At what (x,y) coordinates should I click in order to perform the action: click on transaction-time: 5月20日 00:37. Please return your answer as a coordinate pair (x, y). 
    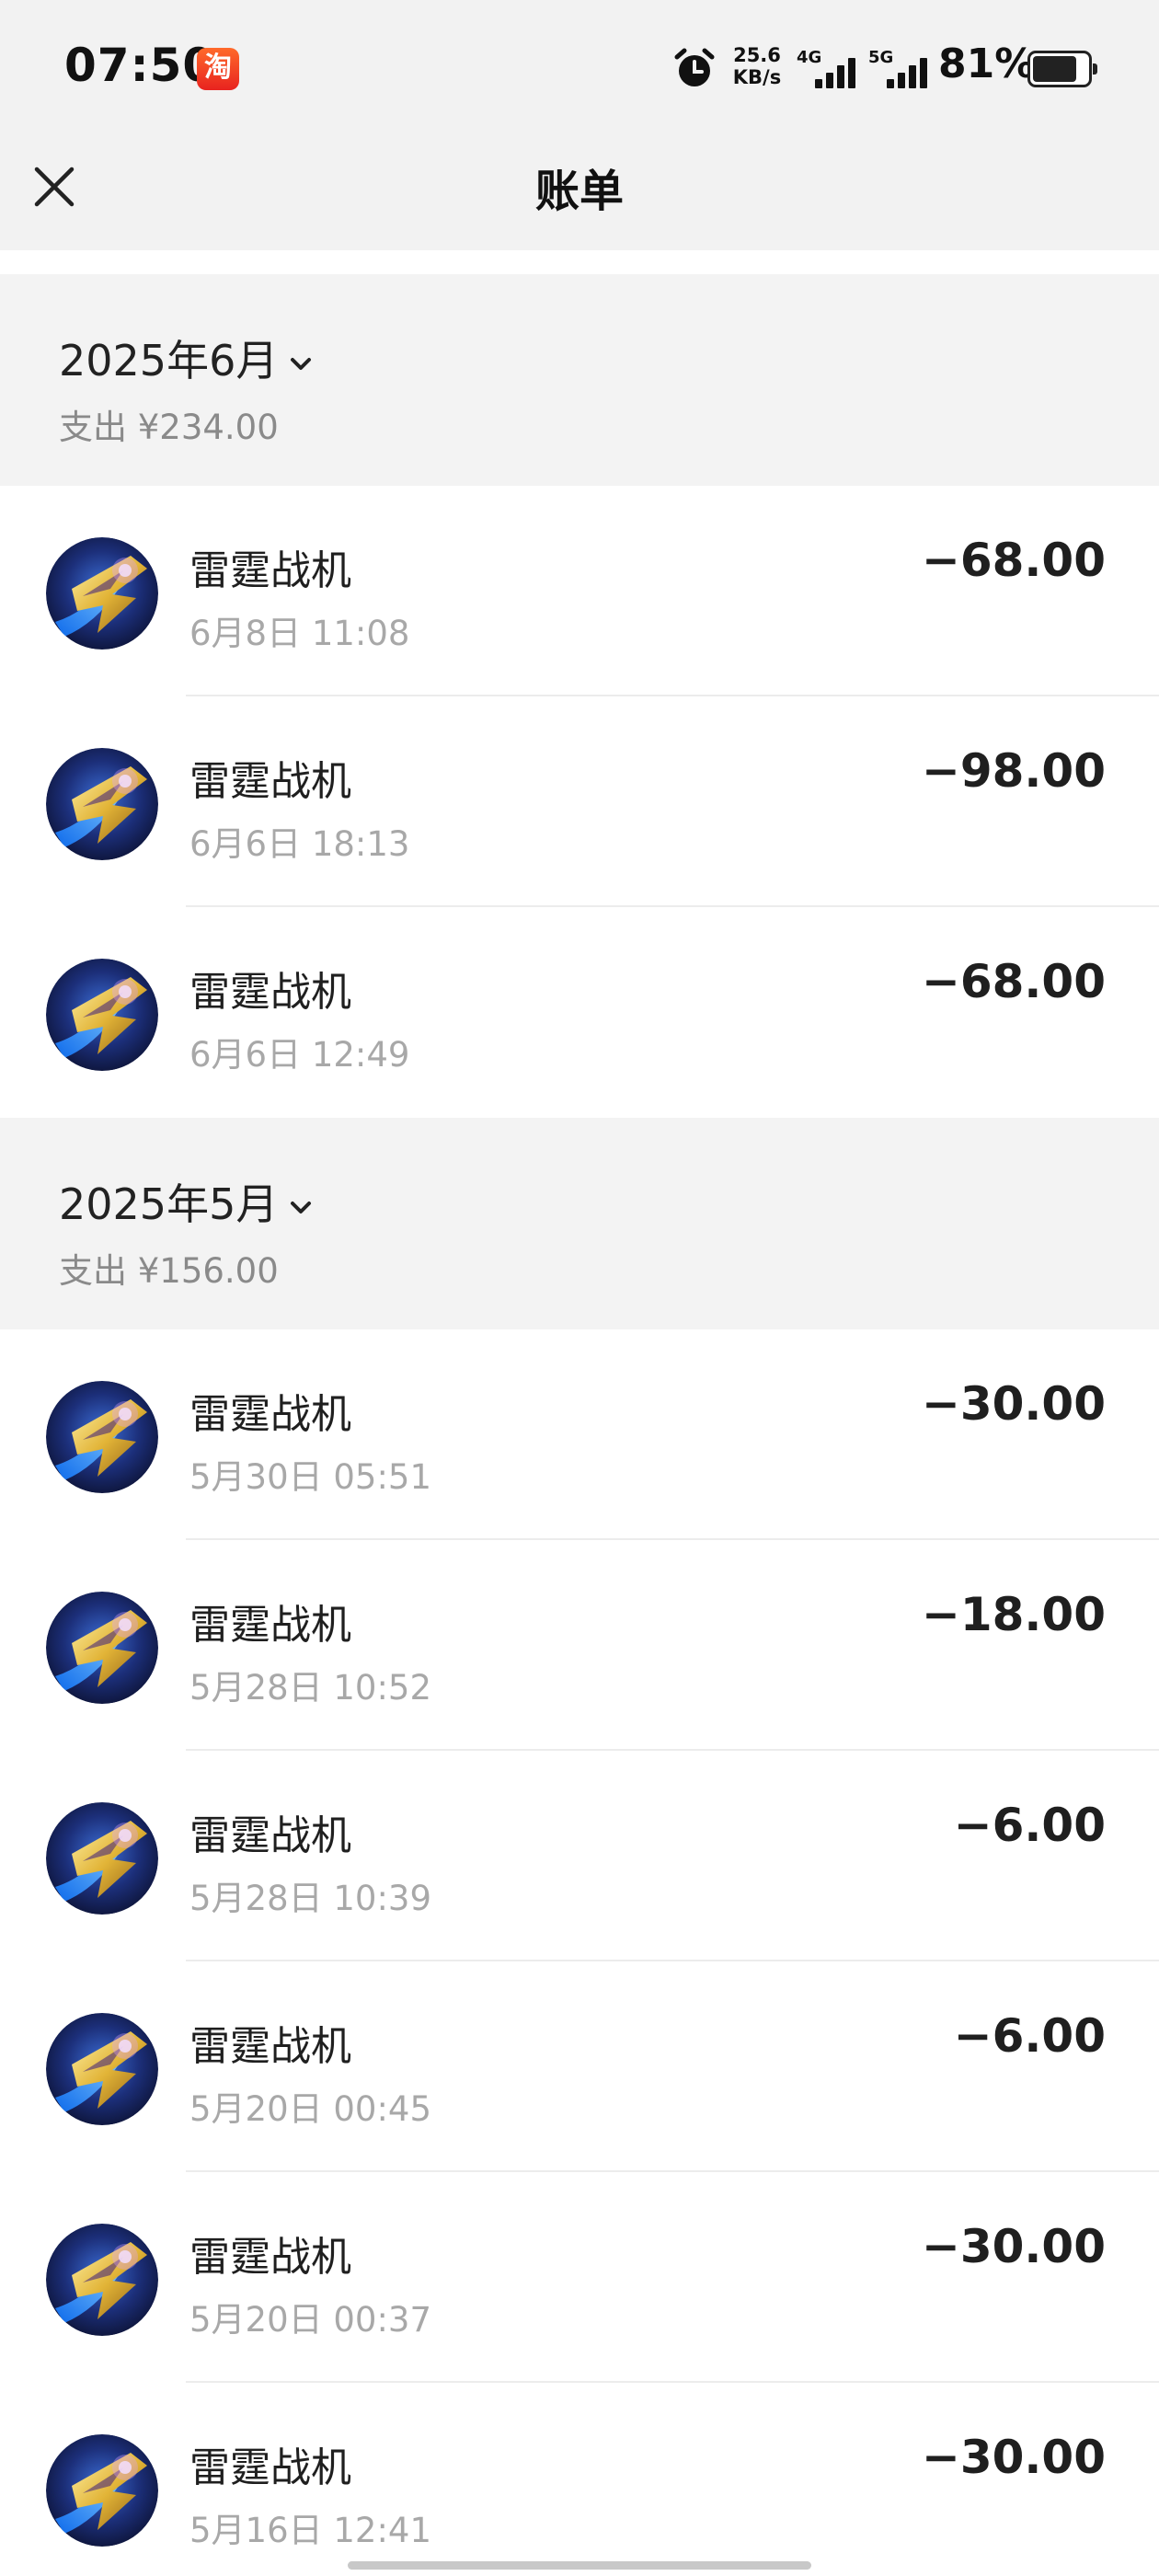
    Looking at the image, I should click on (310, 2320).